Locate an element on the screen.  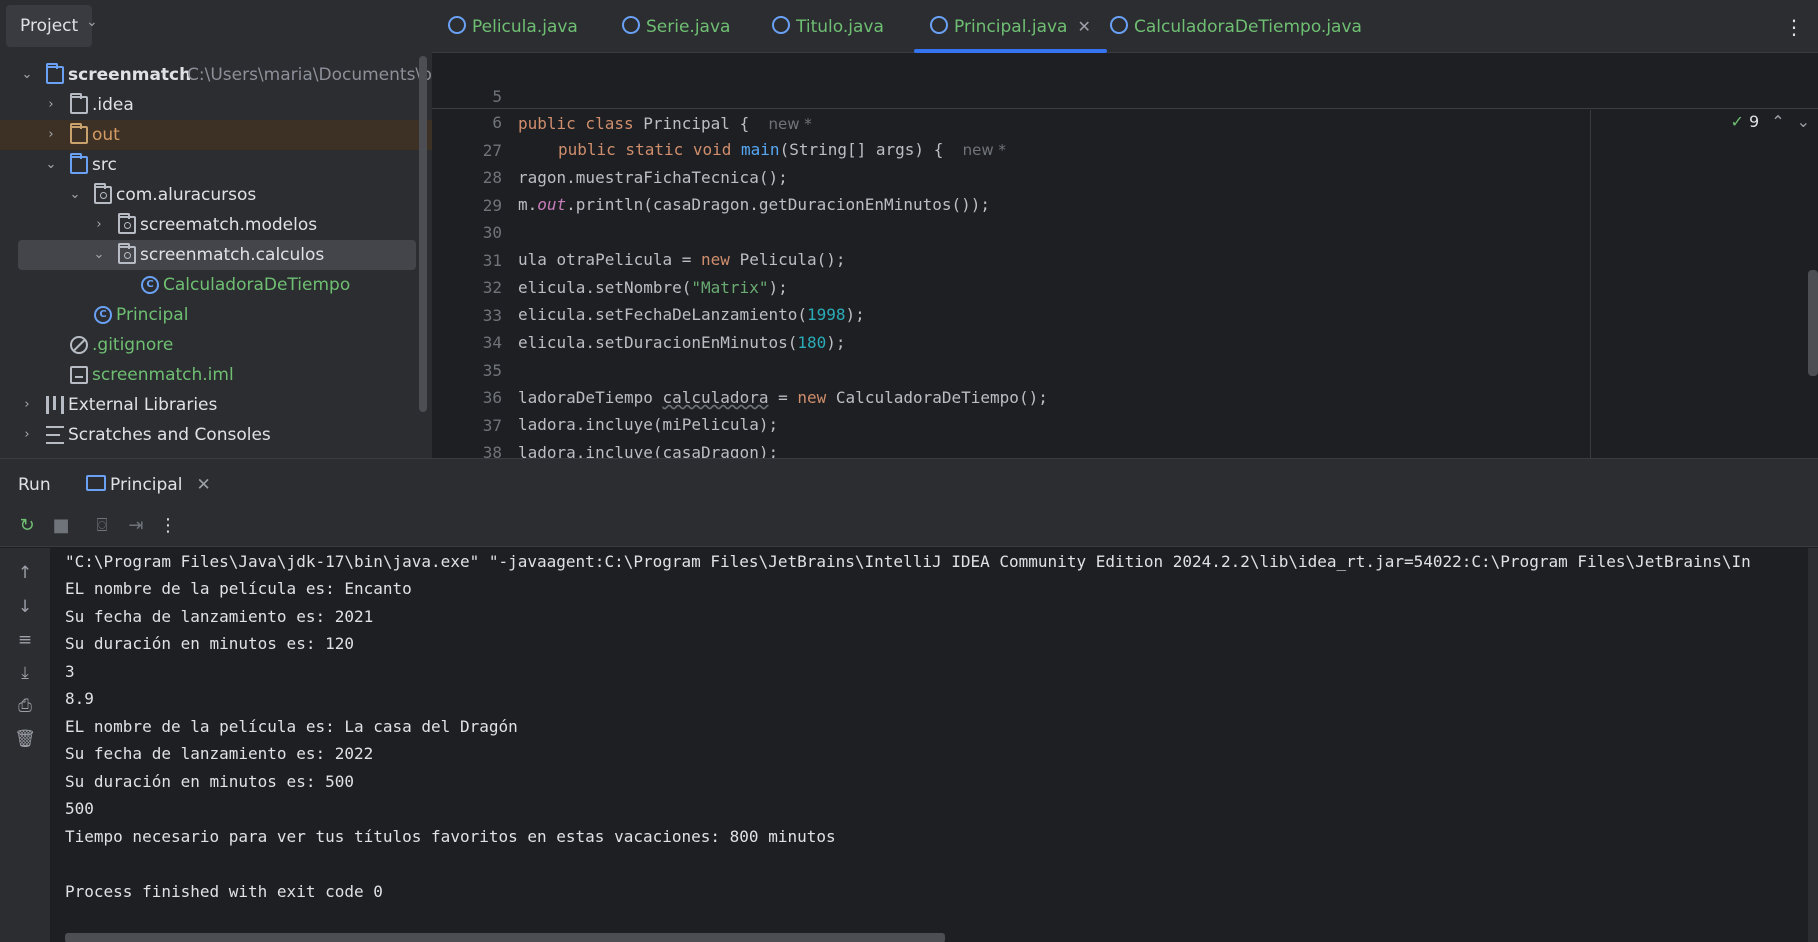
tree-item-gitignore: .gitignore is located at coordinates (216, 345).